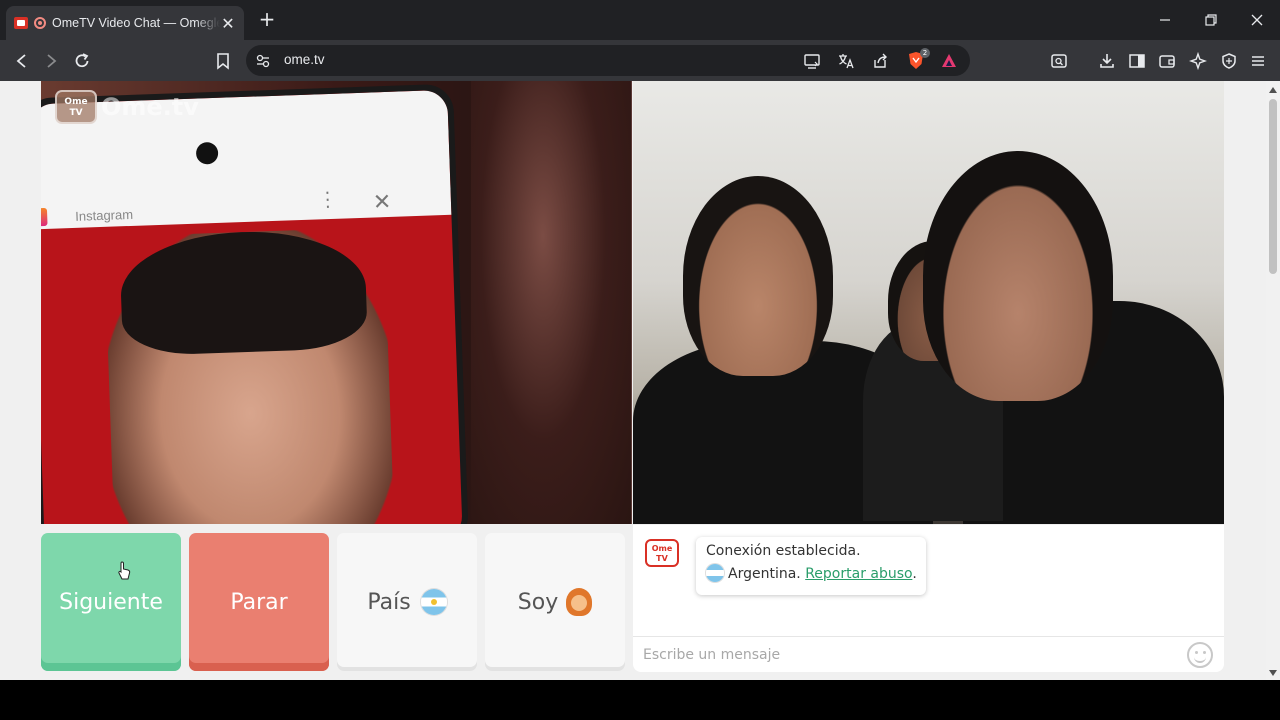 The width and height of the screenshot is (1280, 720). What do you see at coordinates (1273, 380) in the screenshot?
I see `page-scrollbar` at bounding box center [1273, 380].